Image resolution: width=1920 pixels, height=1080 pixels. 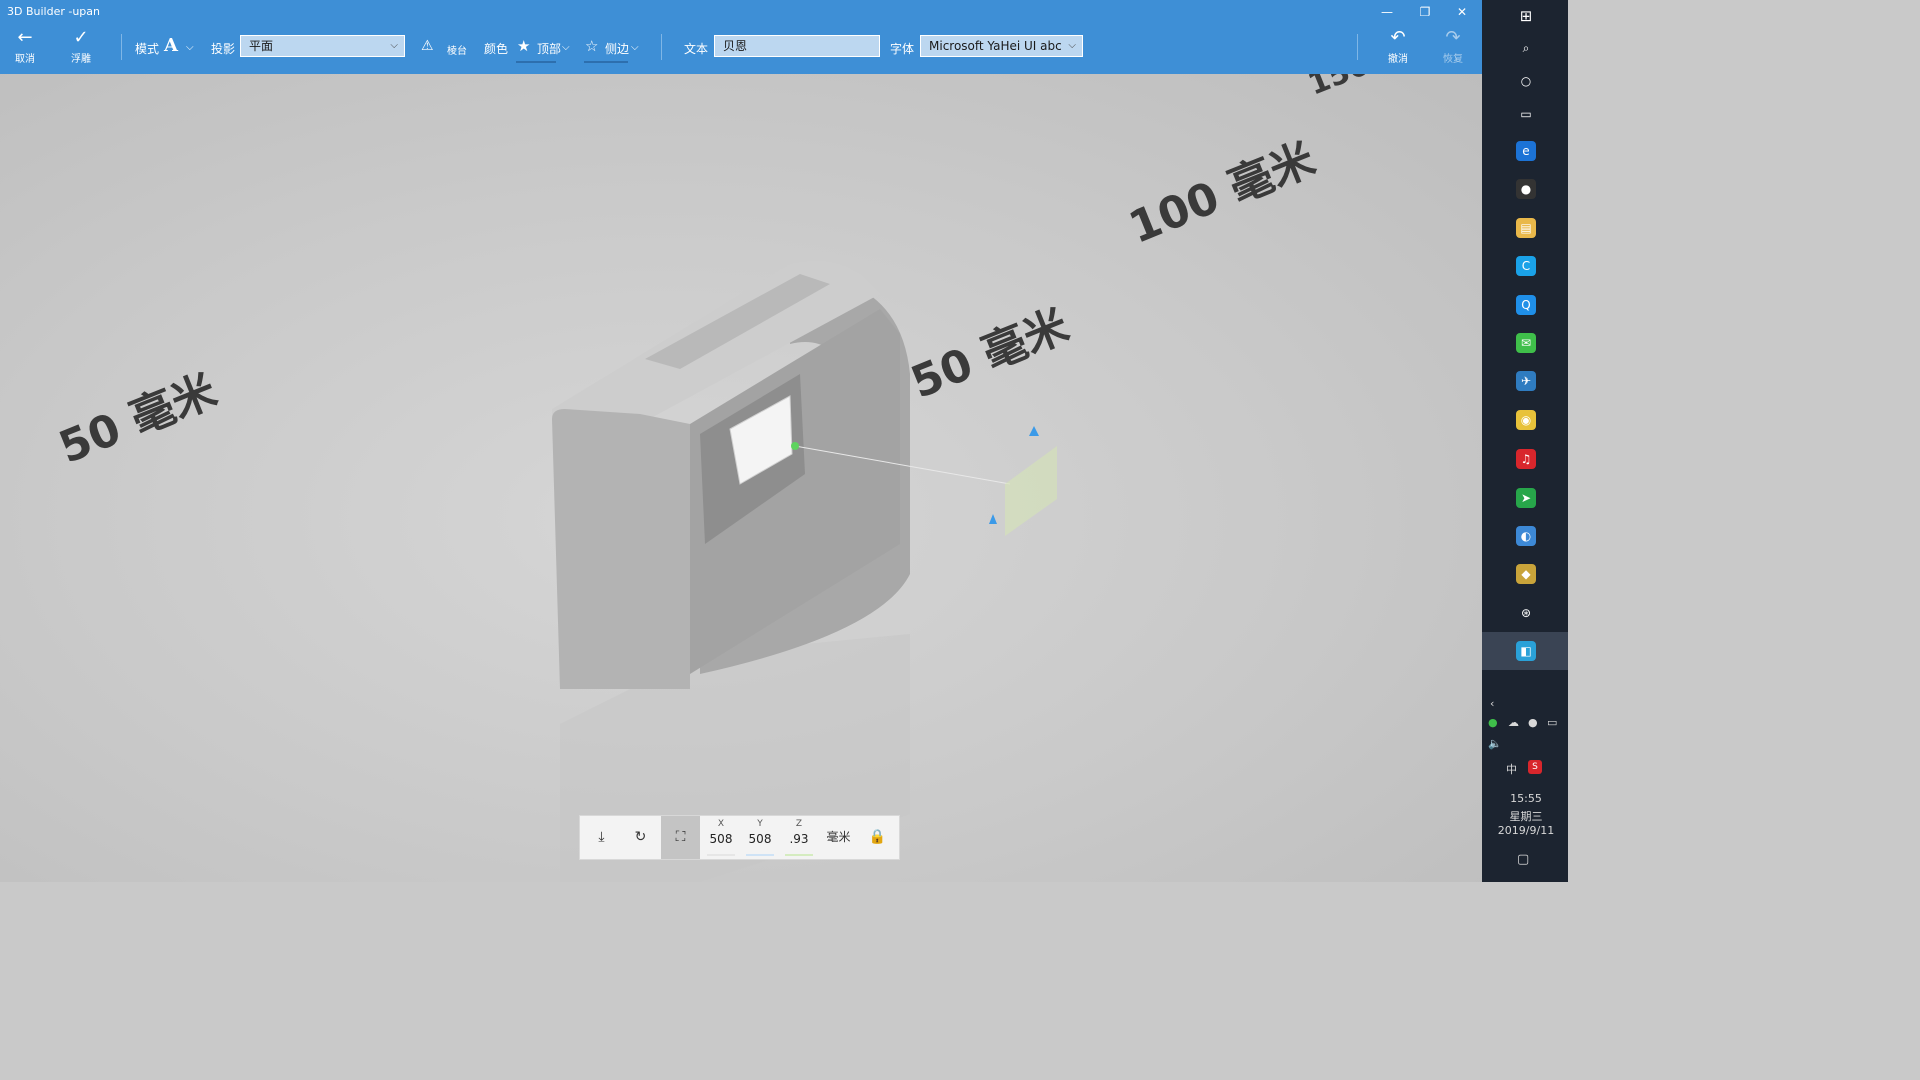 What do you see at coordinates (601, 837) in the screenshot?
I see `move-icon: ⤓` at bounding box center [601, 837].